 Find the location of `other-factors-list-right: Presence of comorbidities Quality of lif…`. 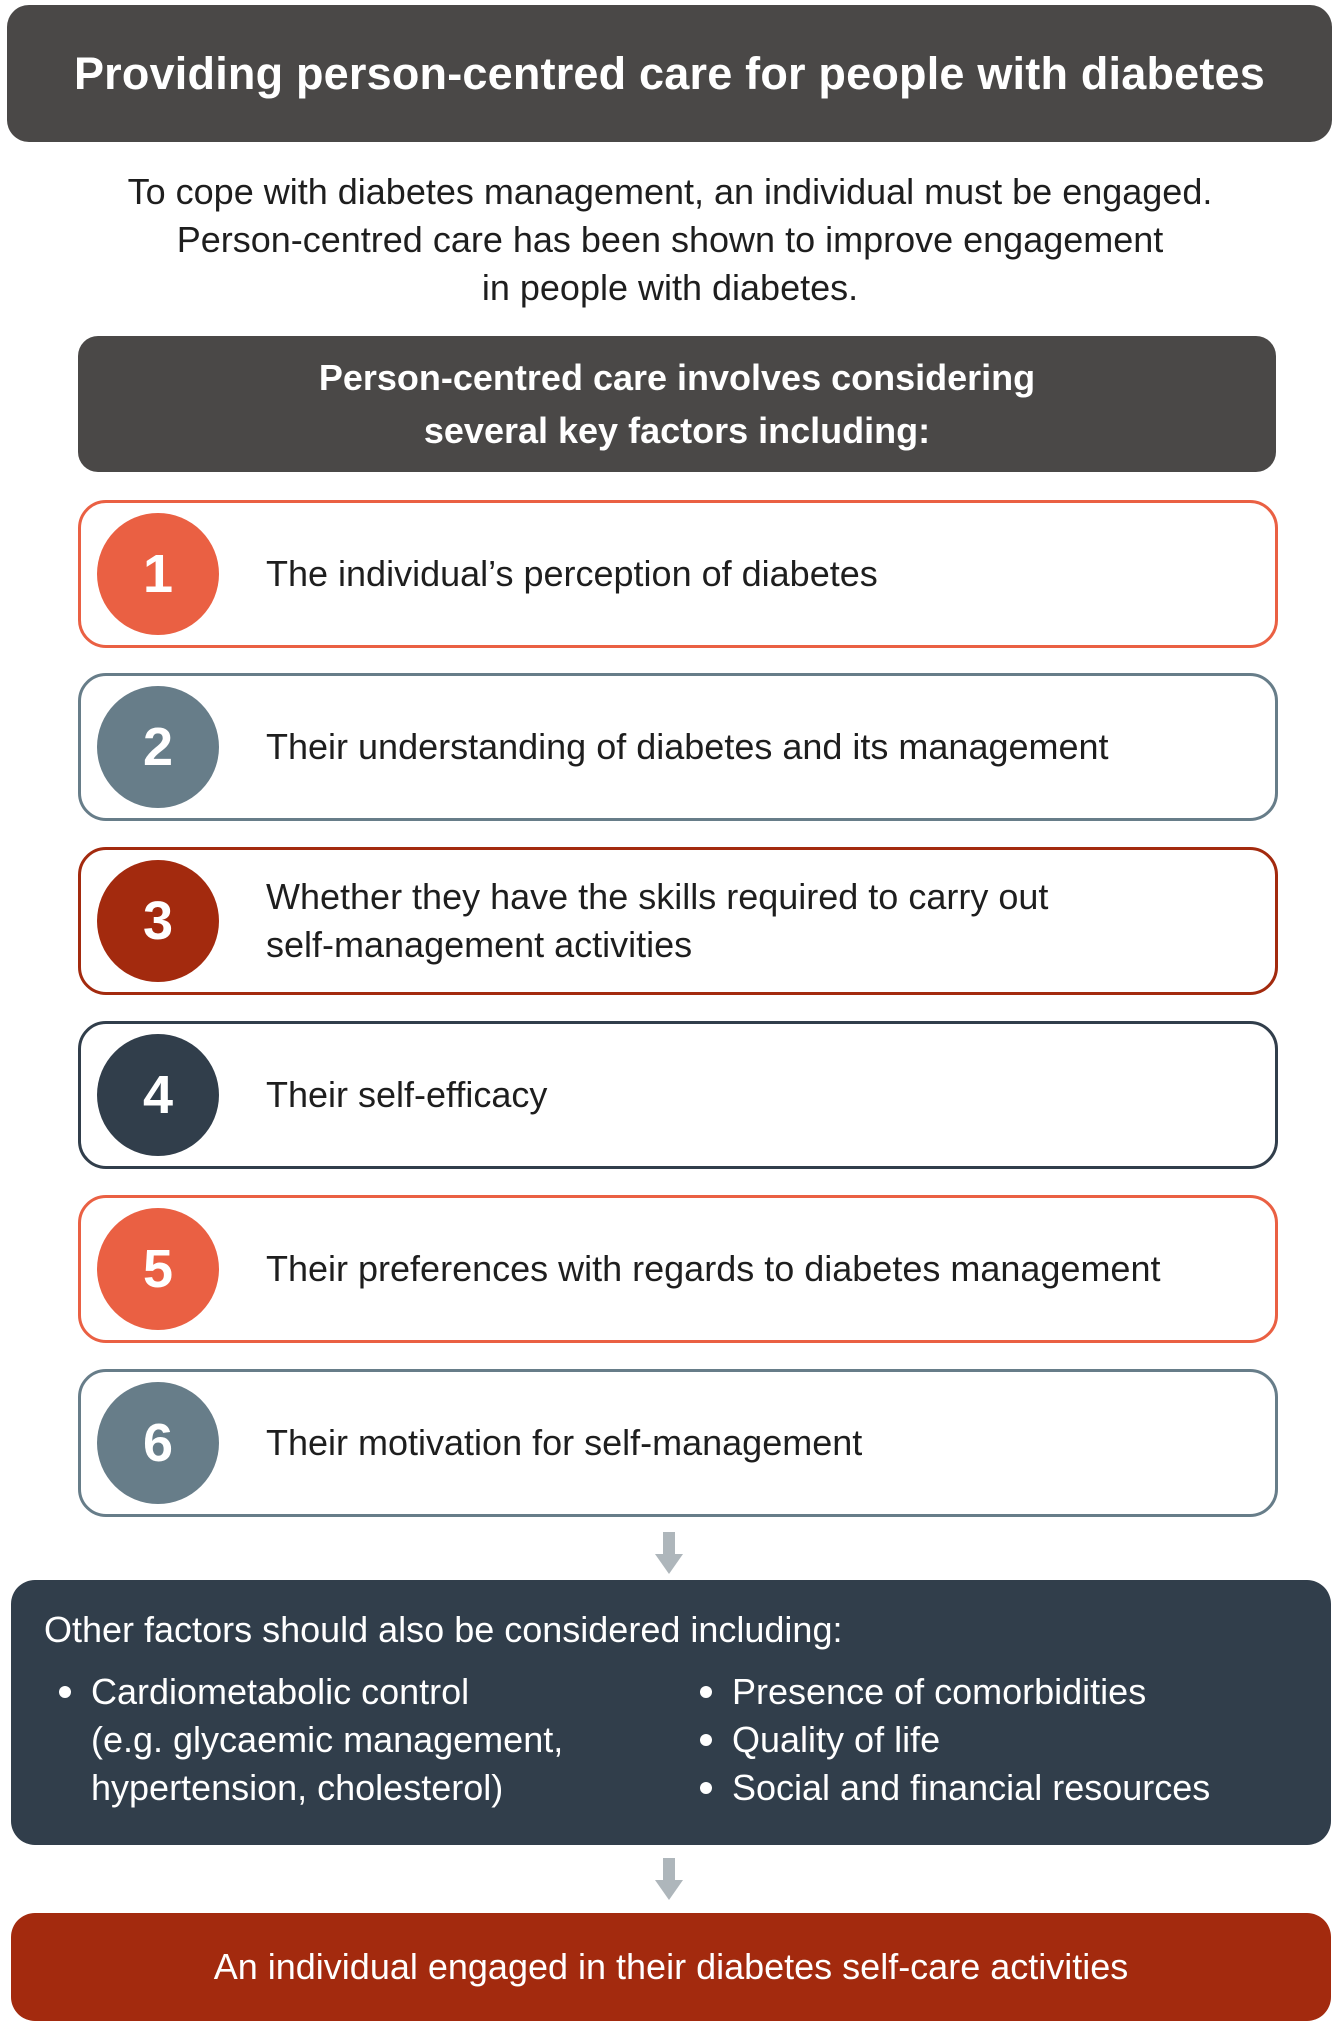

other-factors-list-right: Presence of comorbidities Quality of lif… is located at coordinates (1004, 1740).